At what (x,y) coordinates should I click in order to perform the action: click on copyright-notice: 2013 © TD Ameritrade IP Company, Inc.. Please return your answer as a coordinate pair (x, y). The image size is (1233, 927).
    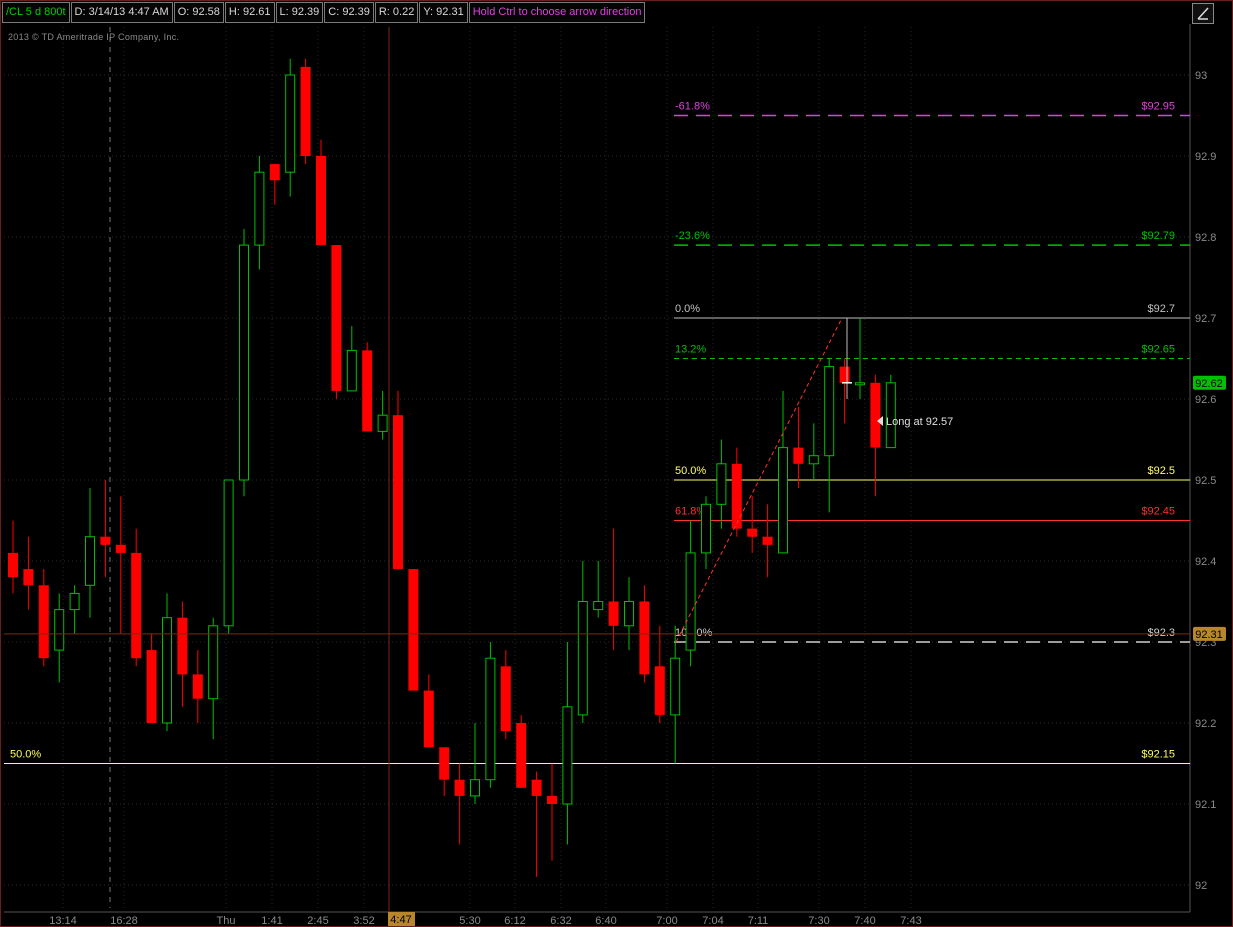
    Looking at the image, I should click on (94, 37).